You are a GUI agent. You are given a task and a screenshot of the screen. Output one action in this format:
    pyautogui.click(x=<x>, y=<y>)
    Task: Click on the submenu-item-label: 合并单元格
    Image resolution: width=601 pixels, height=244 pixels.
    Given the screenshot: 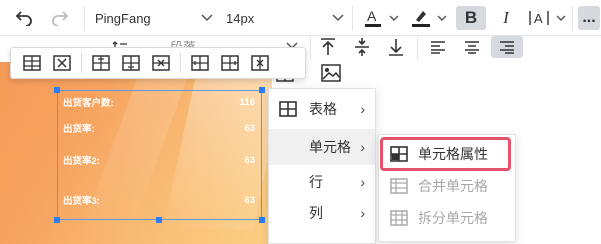 What is the action you would take?
    pyautogui.click(x=453, y=186)
    